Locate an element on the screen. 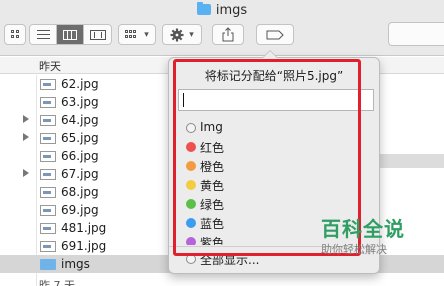  column-view-icon is located at coordinates (70, 34).